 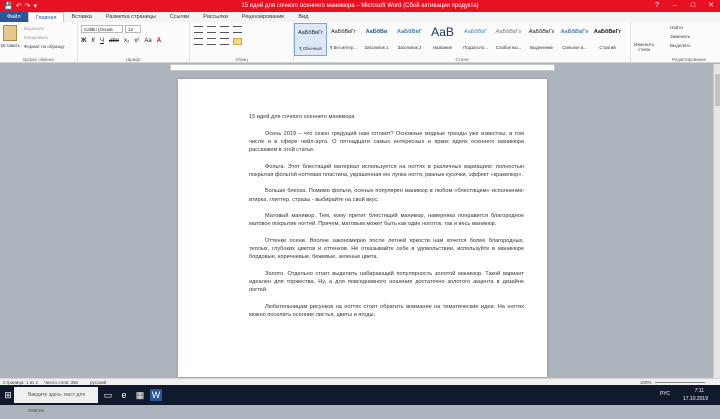 What do you see at coordinates (676, 27) in the screenshot?
I see `find-button: Найти` at bounding box center [676, 27].